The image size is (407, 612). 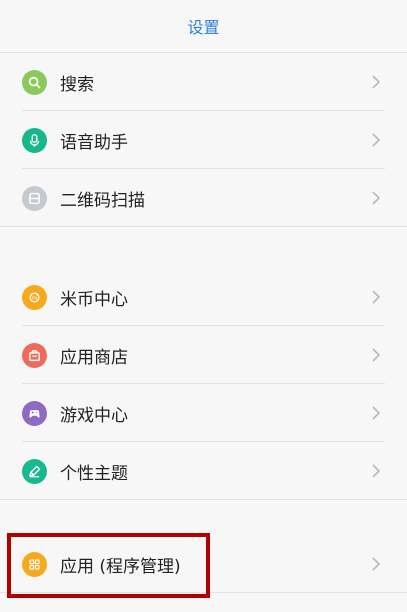 I want to click on page-title: 设置, so click(x=203, y=27).